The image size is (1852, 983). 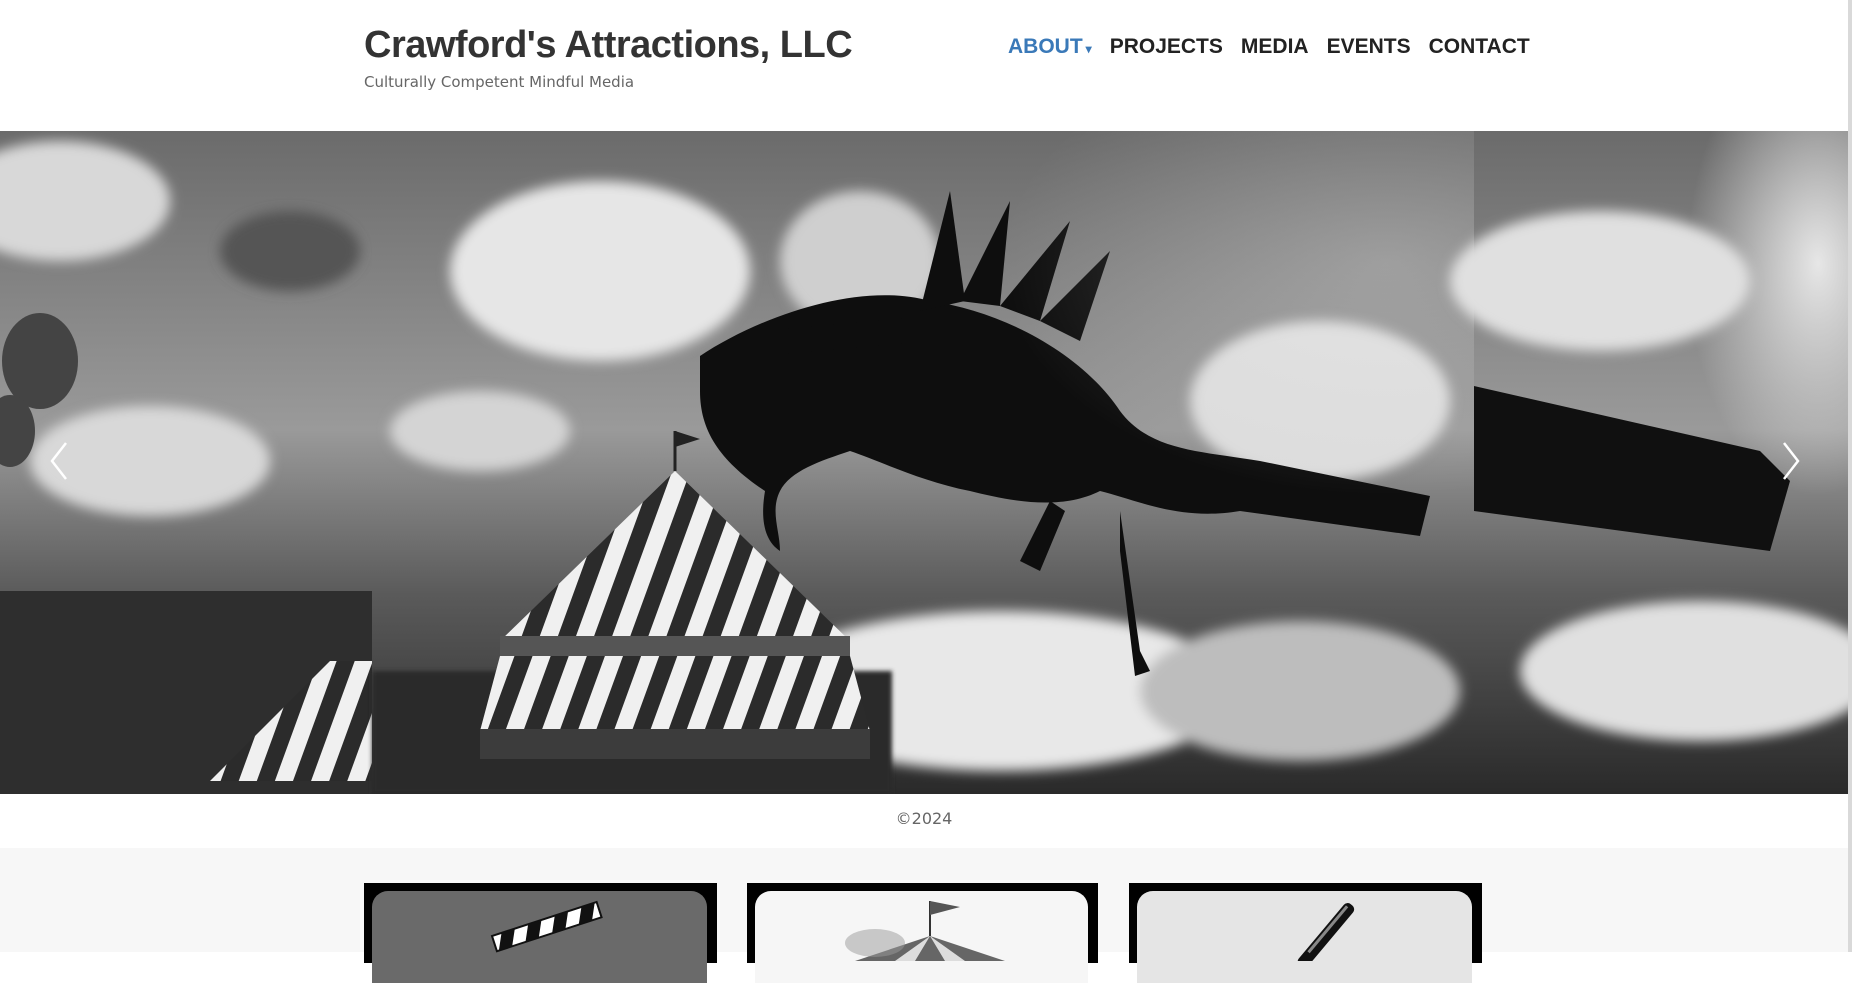 I want to click on nav-item-label: MEDIA, so click(x=1274, y=46).